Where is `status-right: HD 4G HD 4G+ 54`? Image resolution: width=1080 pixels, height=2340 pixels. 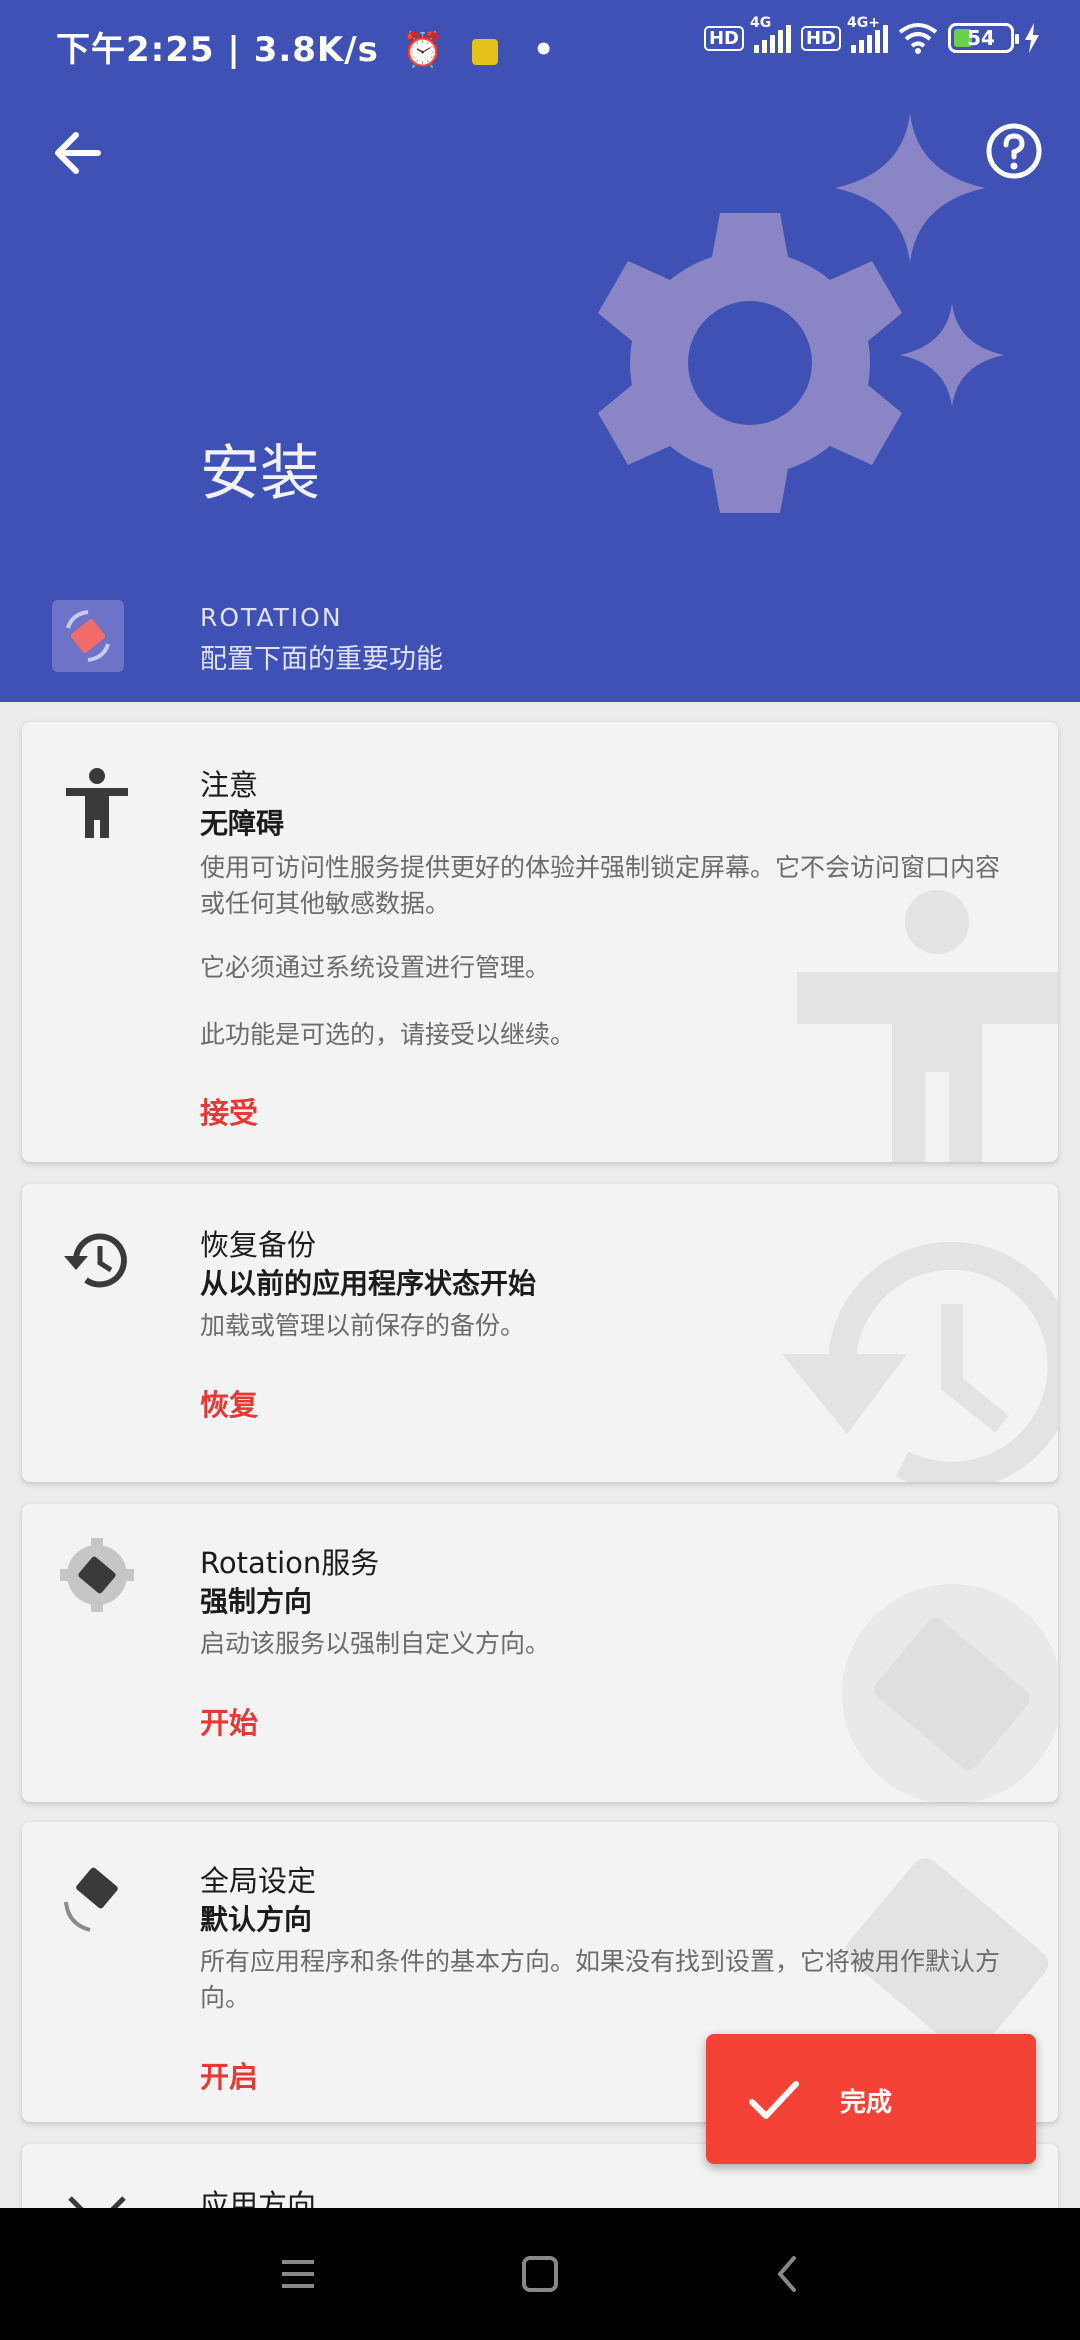
status-right: HD 4G HD 4G+ 54 is located at coordinates (871, 34).